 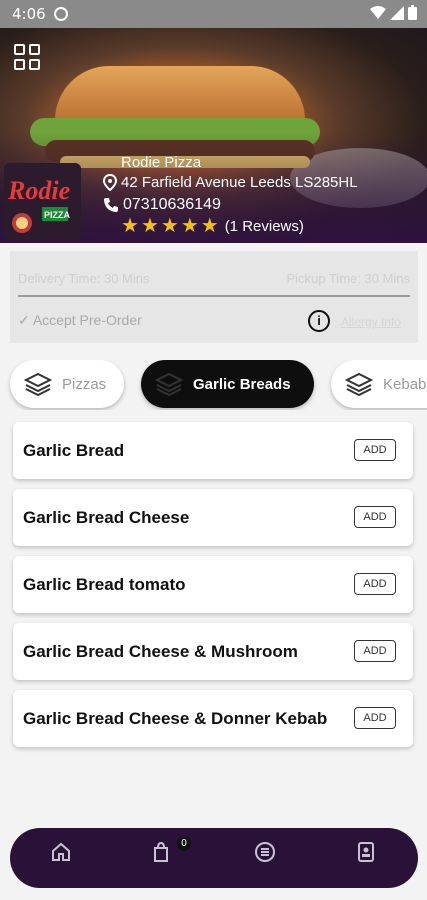 What do you see at coordinates (84, 278) in the screenshot?
I see `delivery-time: Delivery Time: 30 Mins` at bounding box center [84, 278].